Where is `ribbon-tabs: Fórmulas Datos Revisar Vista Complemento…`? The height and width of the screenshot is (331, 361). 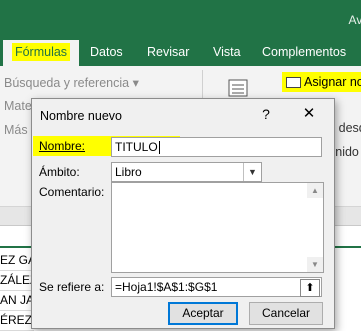
ribbon-tabs: Fórmulas Datos Revisar Vista Complemento… is located at coordinates (180, 53).